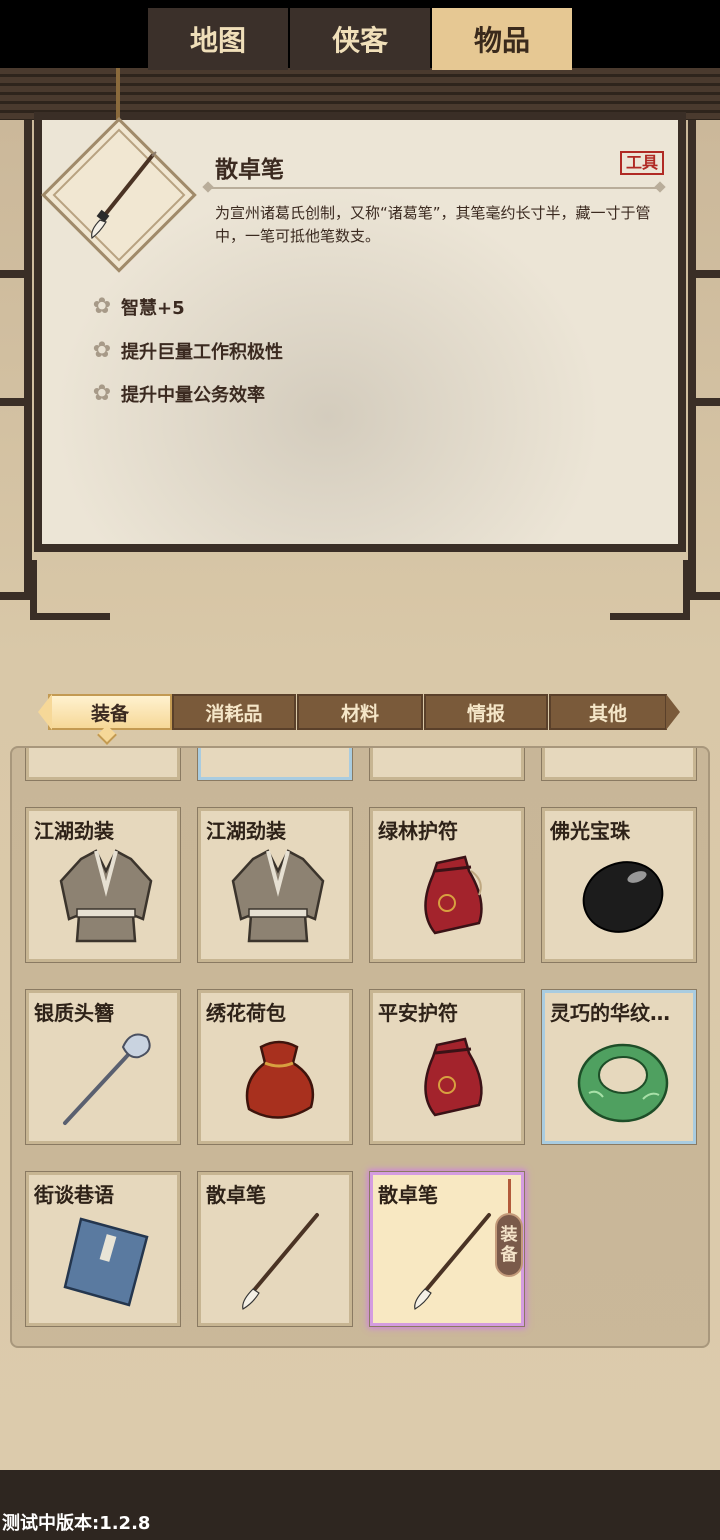 Image resolution: width=720 pixels, height=1540 pixels. I want to click on purse-icon, so click(280, 1079).